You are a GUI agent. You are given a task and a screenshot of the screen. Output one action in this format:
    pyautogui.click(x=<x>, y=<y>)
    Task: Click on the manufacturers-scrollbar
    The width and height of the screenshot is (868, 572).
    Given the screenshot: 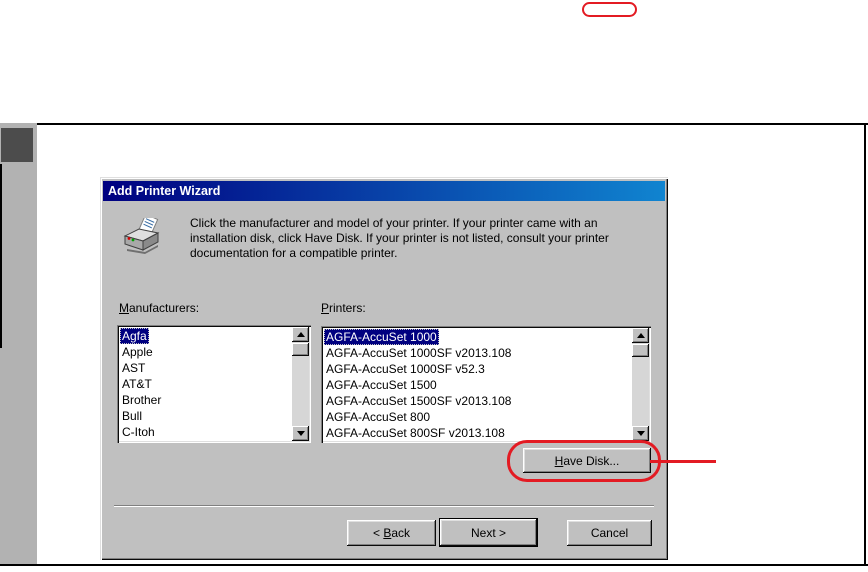 What is the action you would take?
    pyautogui.click(x=300, y=384)
    